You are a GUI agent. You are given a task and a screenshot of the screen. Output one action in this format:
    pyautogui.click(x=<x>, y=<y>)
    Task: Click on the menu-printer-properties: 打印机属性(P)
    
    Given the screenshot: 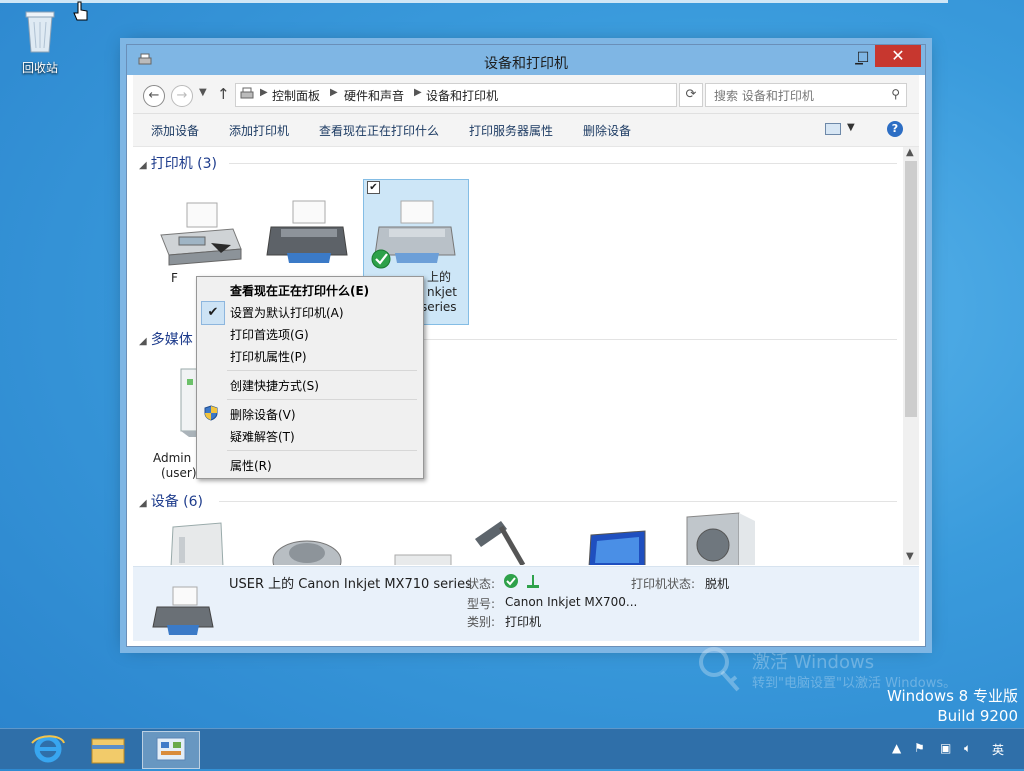 What is the action you would take?
    pyautogui.click(x=268, y=356)
    